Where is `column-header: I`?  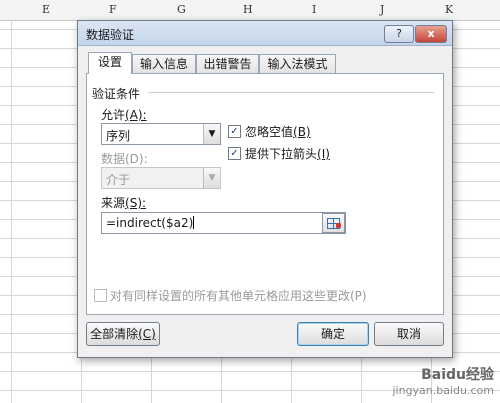 column-header: I is located at coordinates (314, 9).